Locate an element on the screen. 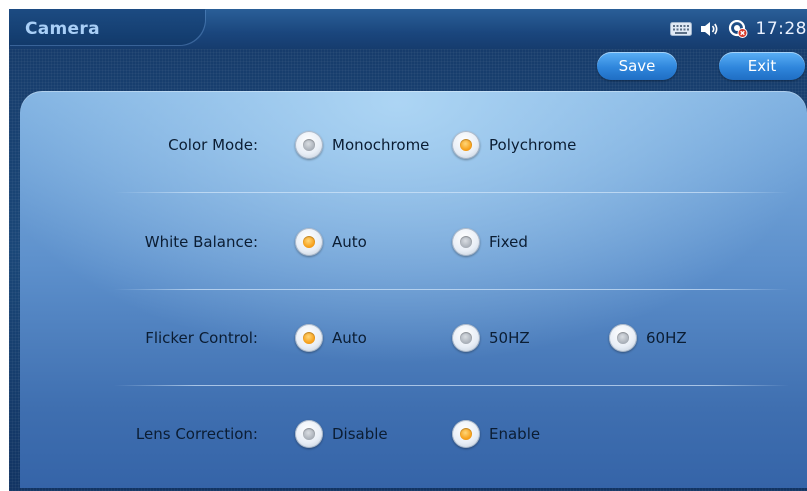  setting-label: Flicker Control: is located at coordinates (201, 338).